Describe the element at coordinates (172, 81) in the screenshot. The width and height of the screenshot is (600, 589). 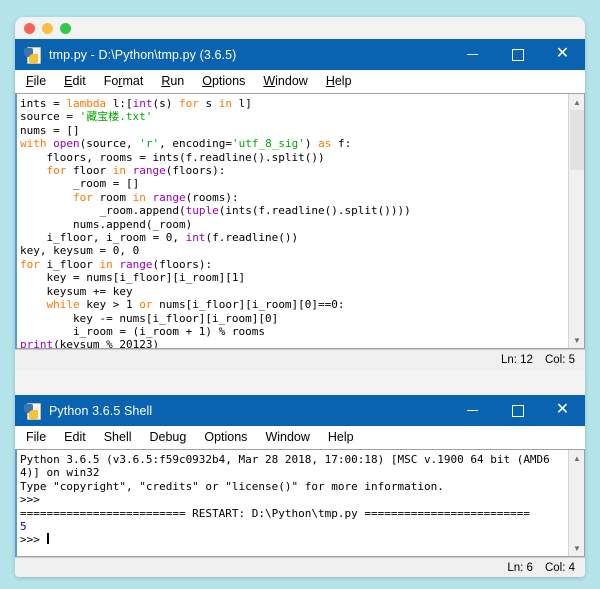
I see `menu-run: Run` at that location.